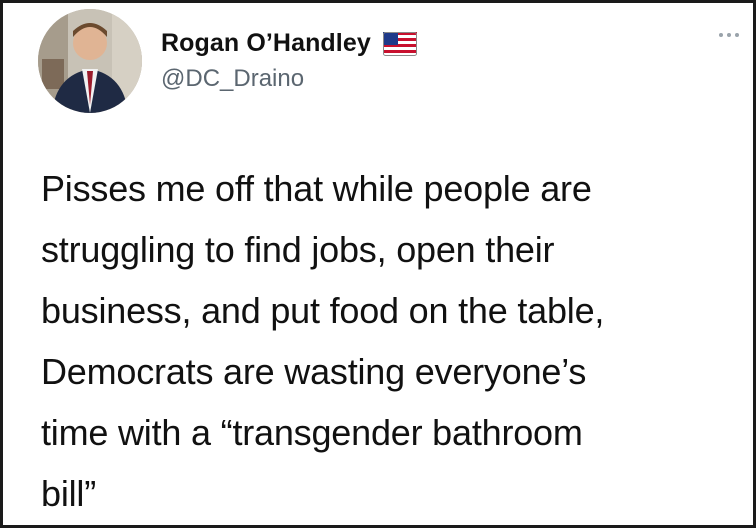 The image size is (756, 528). I want to click on display-name: Rogan O’Handley, so click(266, 43).